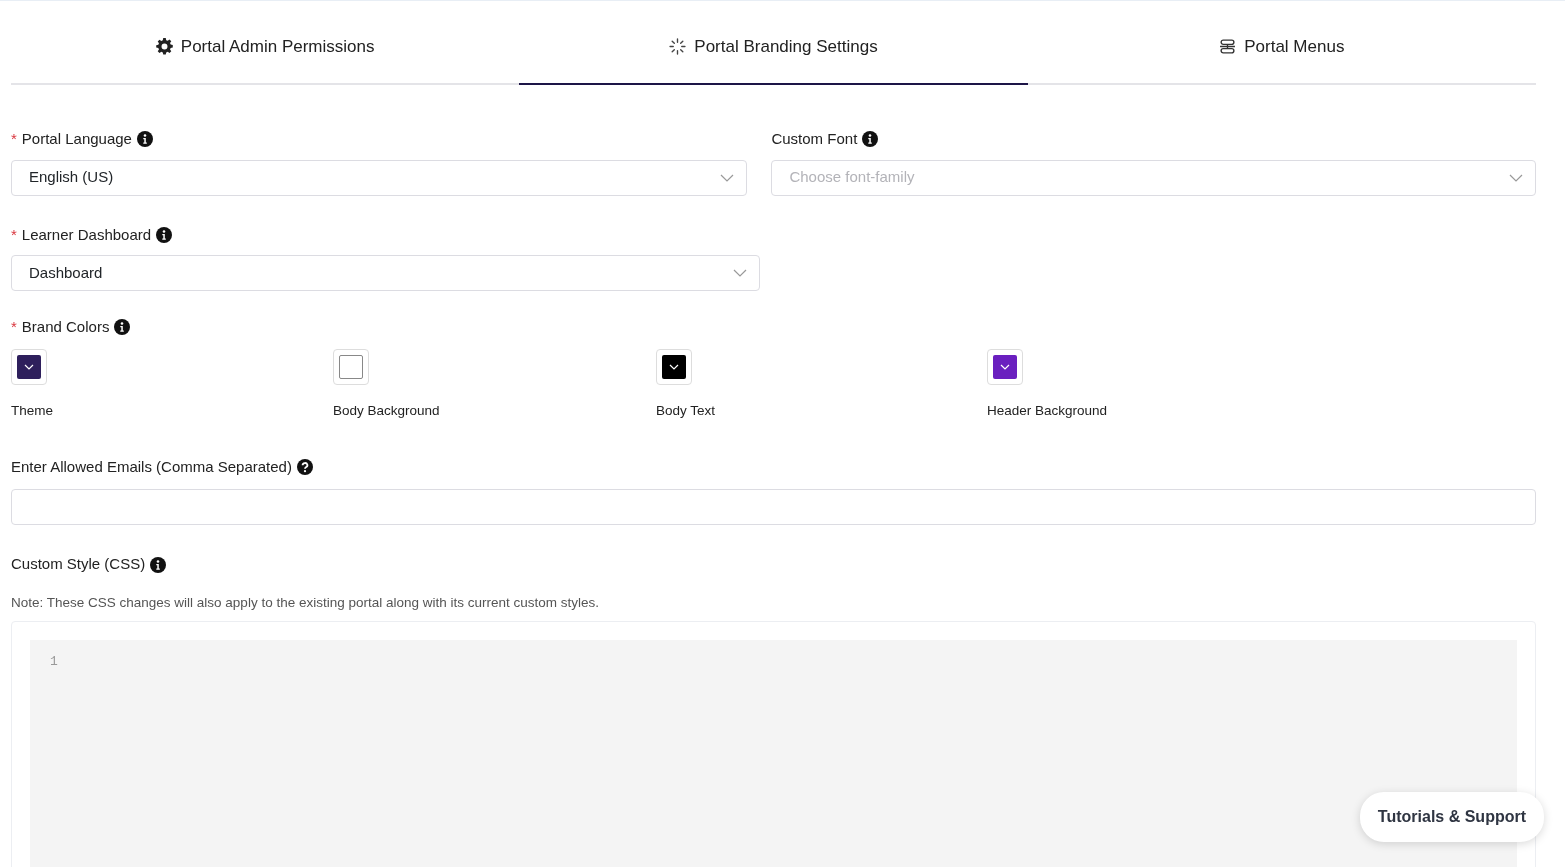  What do you see at coordinates (773, 43) in the screenshot?
I see `tab: Portal Branding Settings` at bounding box center [773, 43].